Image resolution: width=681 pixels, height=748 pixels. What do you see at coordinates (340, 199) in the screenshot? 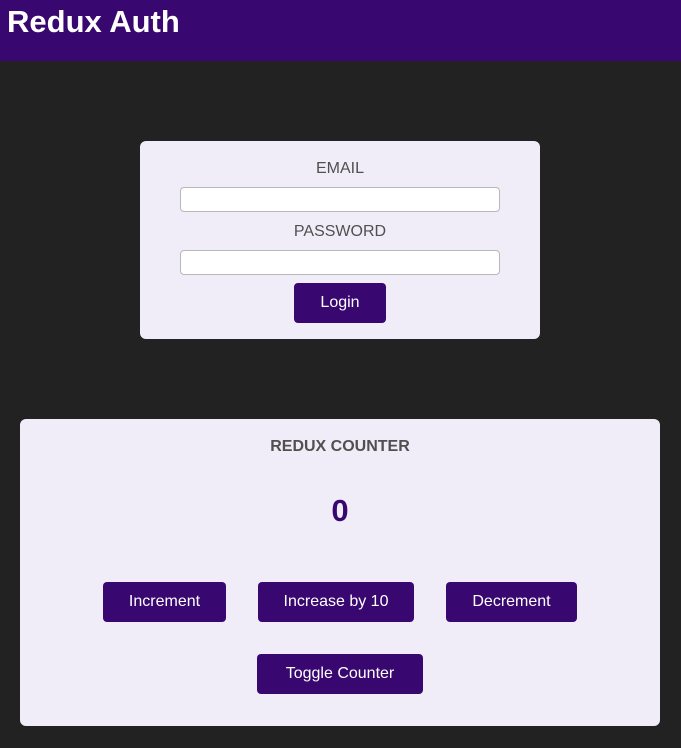
I see `email-field` at bounding box center [340, 199].